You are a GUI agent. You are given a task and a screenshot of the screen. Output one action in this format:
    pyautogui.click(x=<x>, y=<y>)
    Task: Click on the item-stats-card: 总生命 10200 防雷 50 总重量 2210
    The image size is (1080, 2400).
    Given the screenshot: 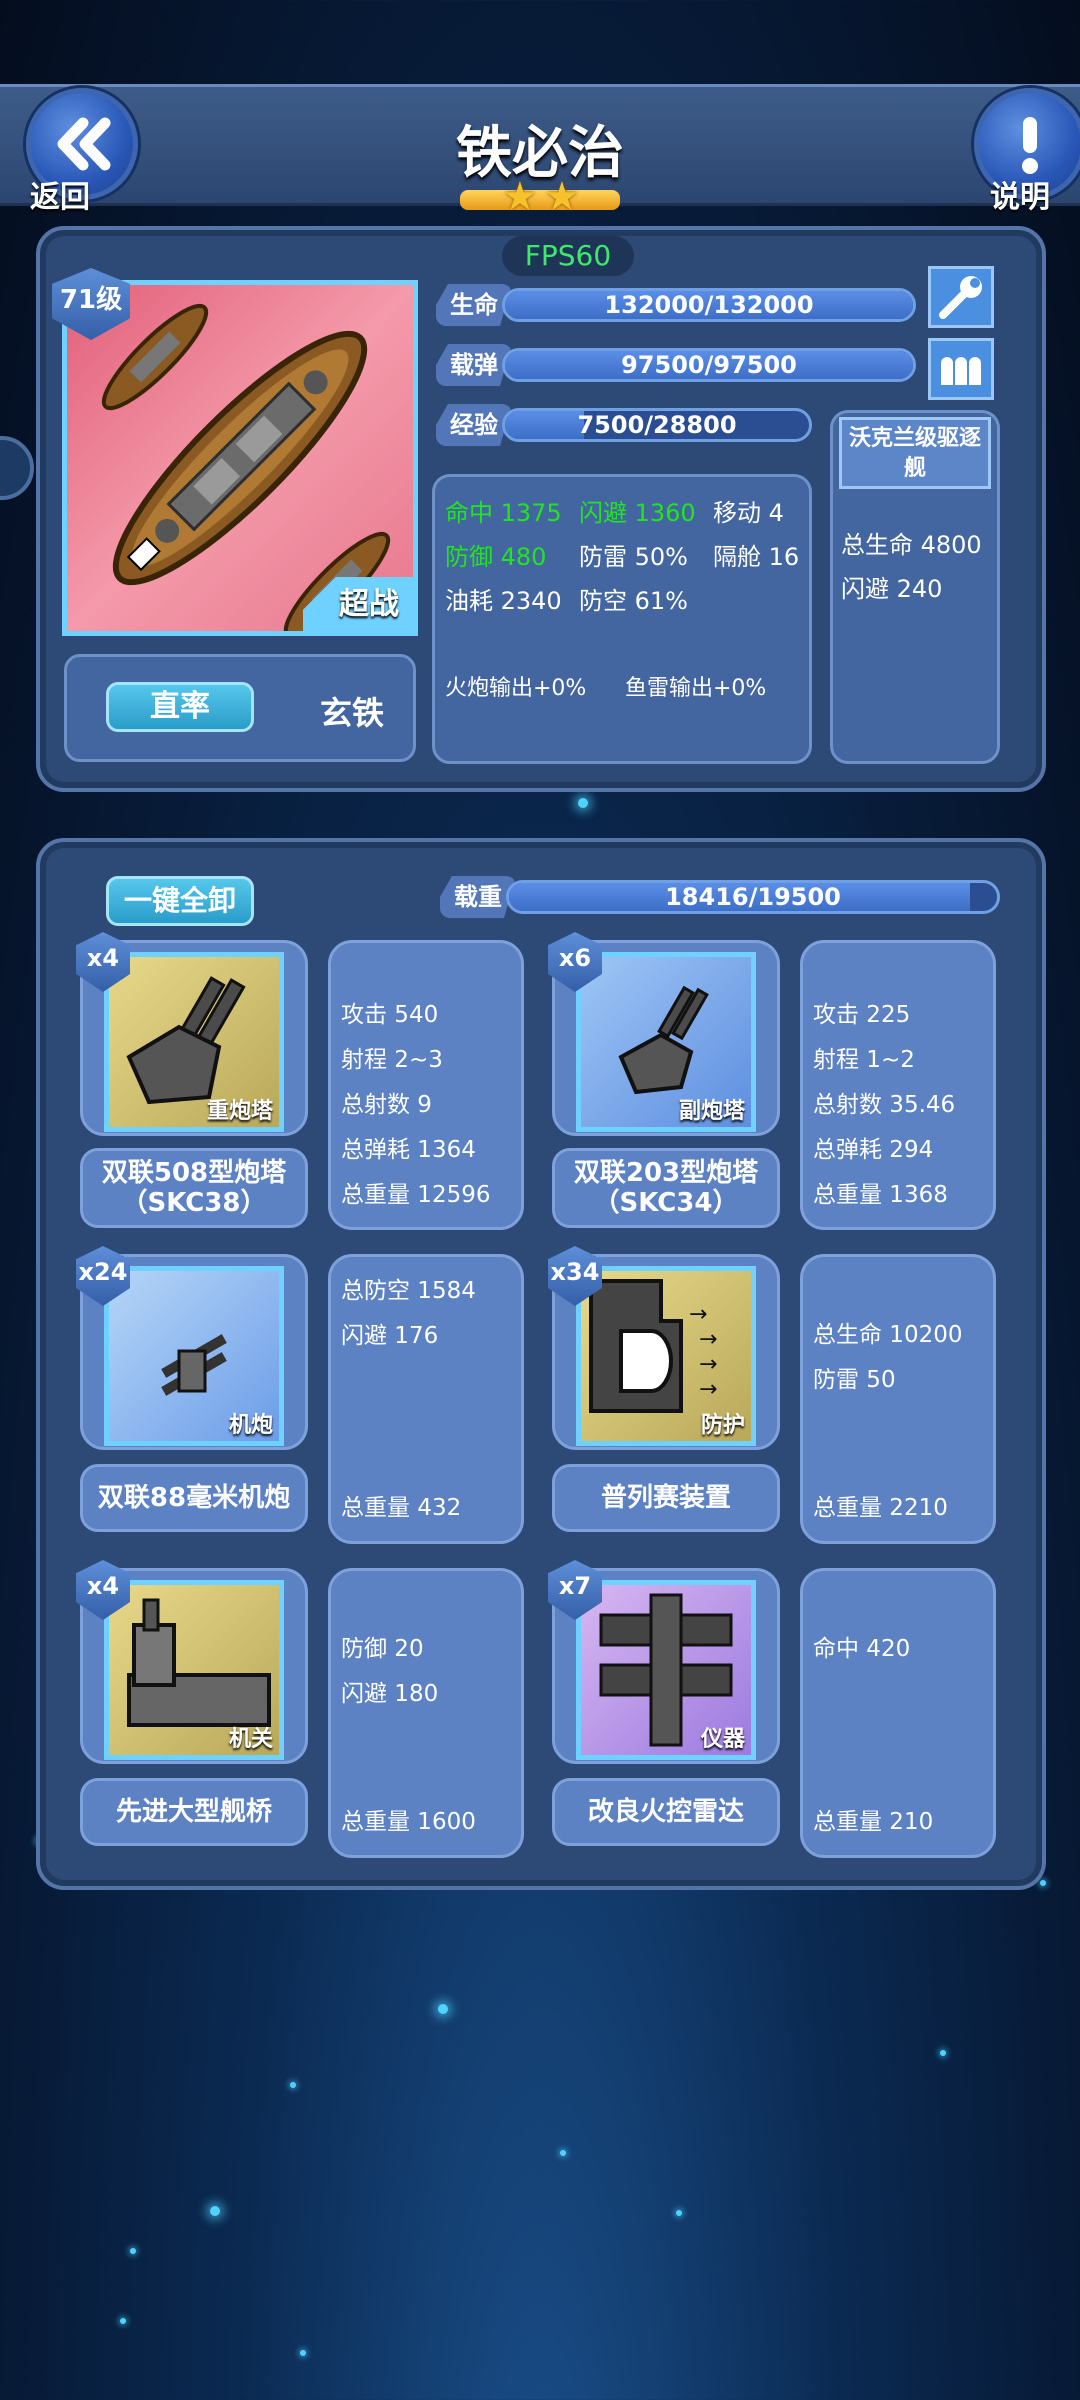 What is the action you would take?
    pyautogui.click(x=898, y=1399)
    